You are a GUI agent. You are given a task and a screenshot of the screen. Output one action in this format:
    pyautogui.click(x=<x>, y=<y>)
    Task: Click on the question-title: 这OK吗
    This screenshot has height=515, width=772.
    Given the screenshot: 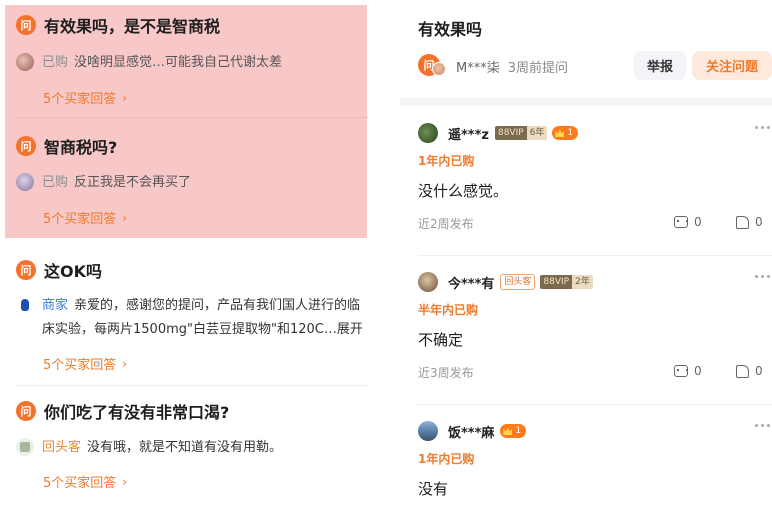 What is the action you would take?
    pyautogui.click(x=73, y=270)
    